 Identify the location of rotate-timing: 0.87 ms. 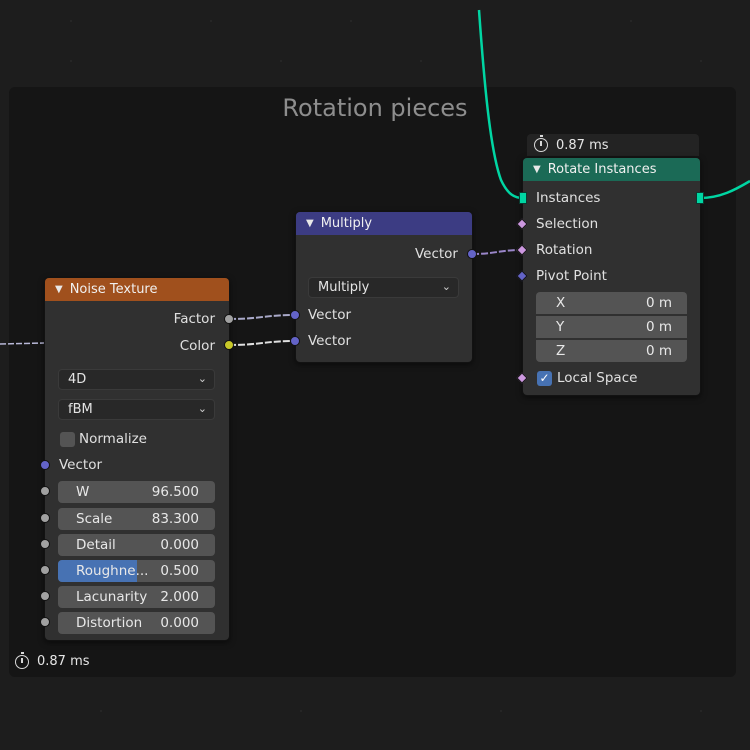
(613, 145).